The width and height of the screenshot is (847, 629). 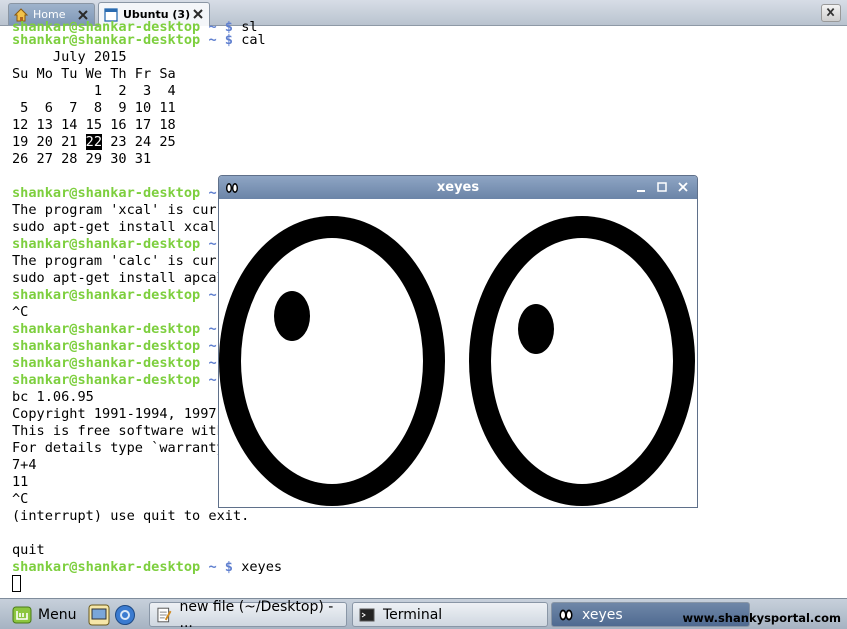 I want to click on calendar-week: 12 13 14 15 16 17 18, so click(x=94, y=125).